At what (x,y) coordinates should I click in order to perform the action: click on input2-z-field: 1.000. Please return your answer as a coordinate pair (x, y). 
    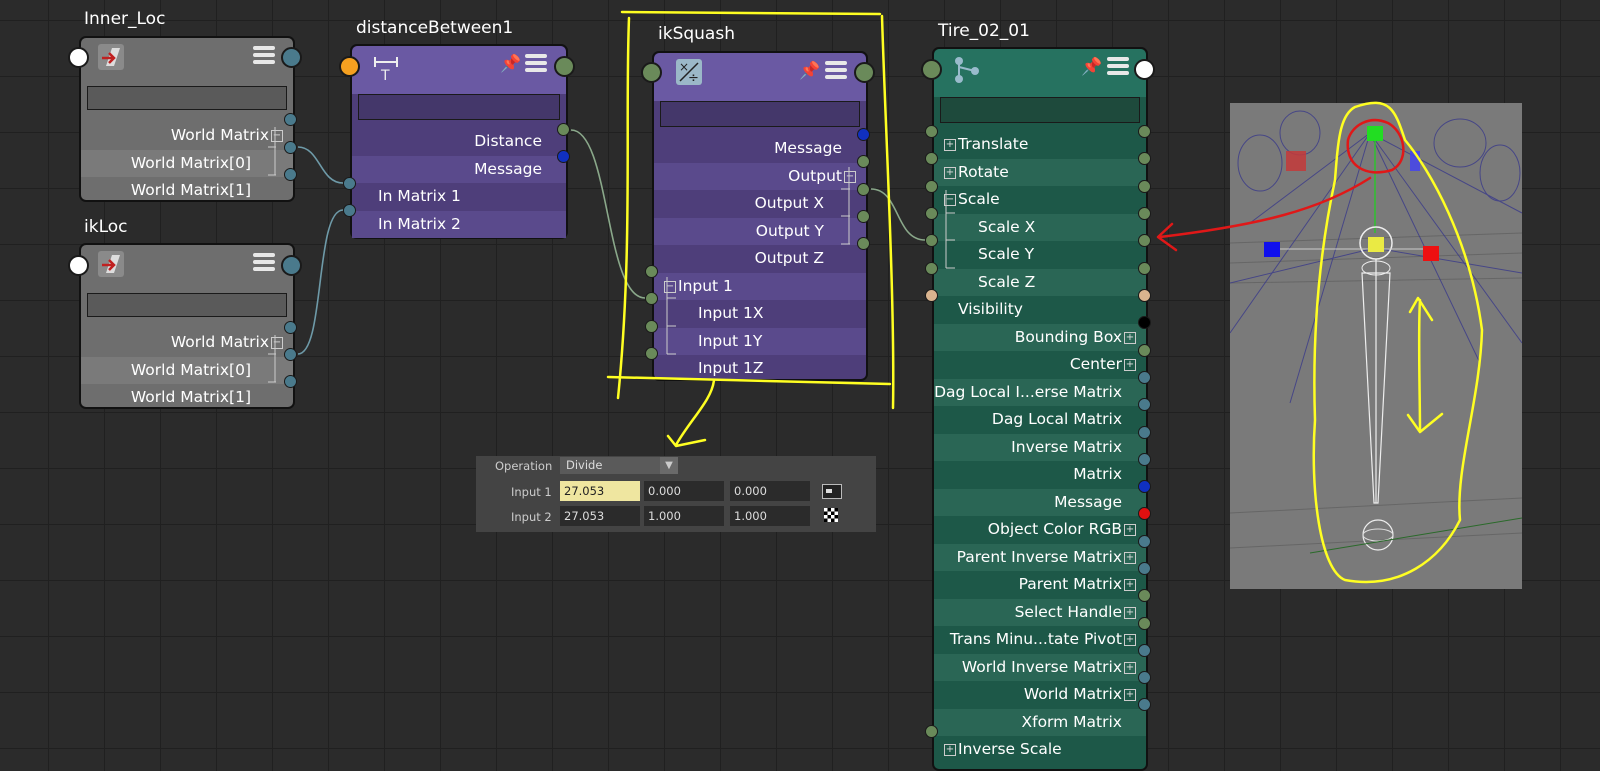
    Looking at the image, I should click on (770, 516).